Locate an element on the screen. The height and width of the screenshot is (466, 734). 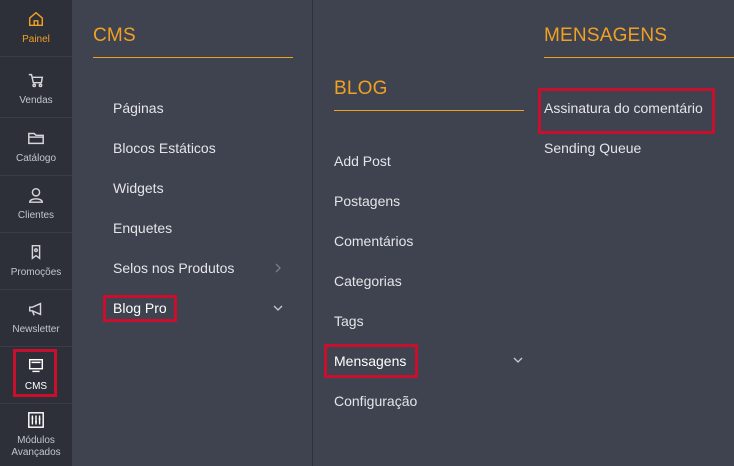
menu-item-assinatura-do-comentario: Assinatura do comentário is located at coordinates (623, 108).